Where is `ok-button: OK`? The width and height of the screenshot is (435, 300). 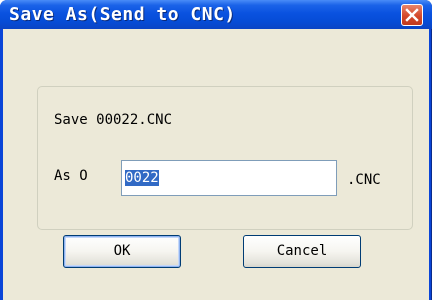
ok-button: OK is located at coordinates (122, 251).